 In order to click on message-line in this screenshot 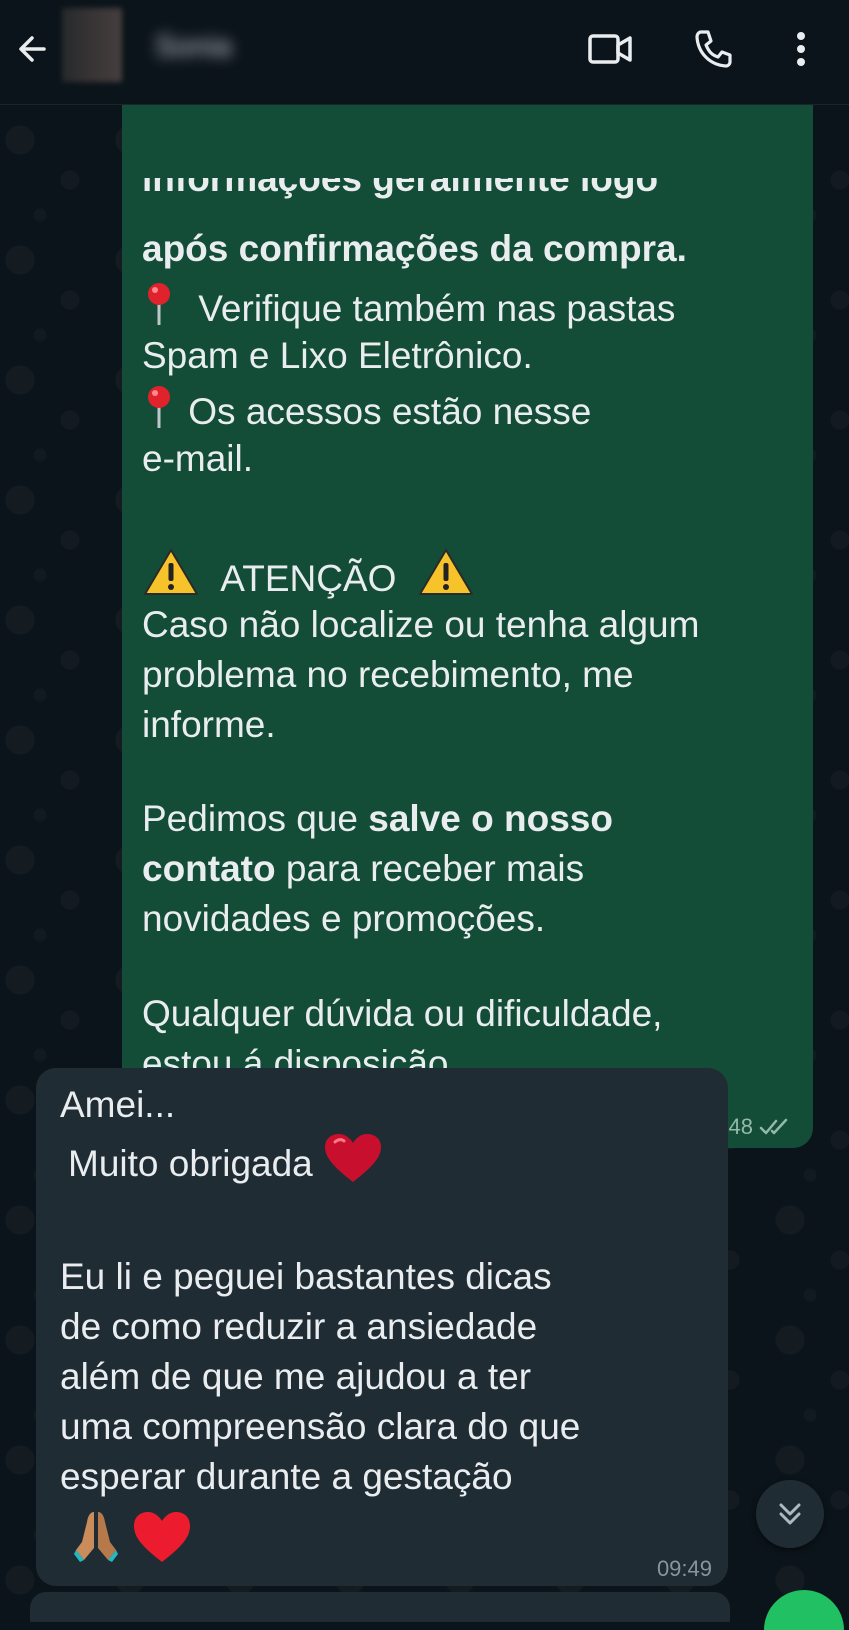, I will do `click(132, 1542)`.